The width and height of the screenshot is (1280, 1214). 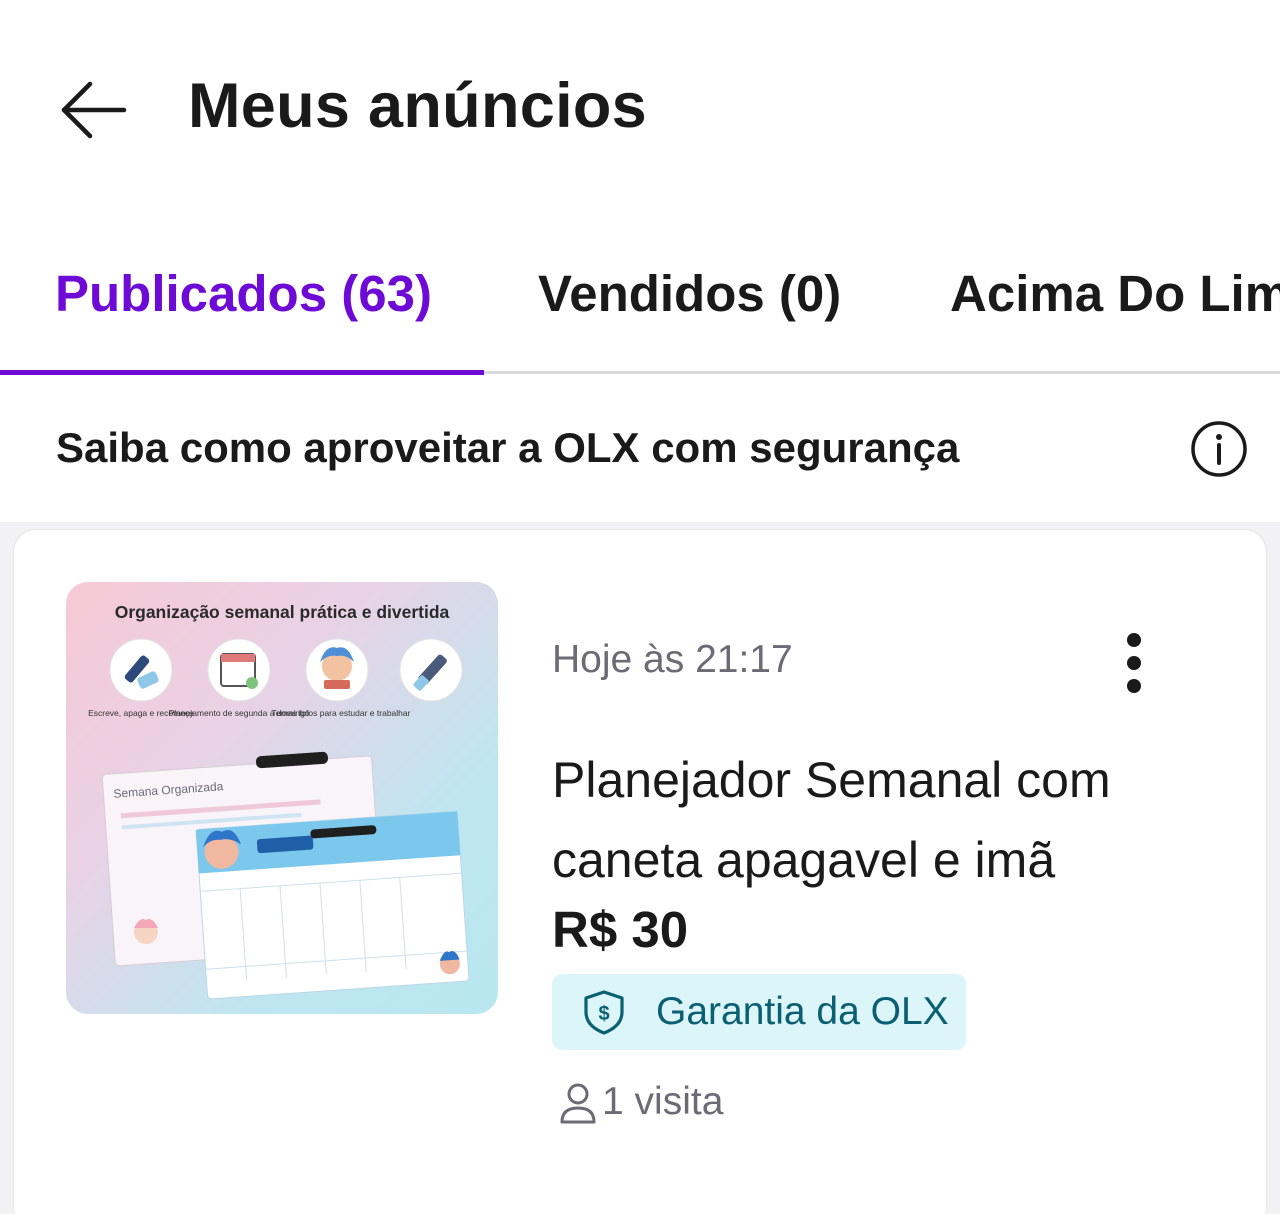 I want to click on thumb-feature-3: Temas fofos para estudar e trabalhar, so click(x=341, y=713).